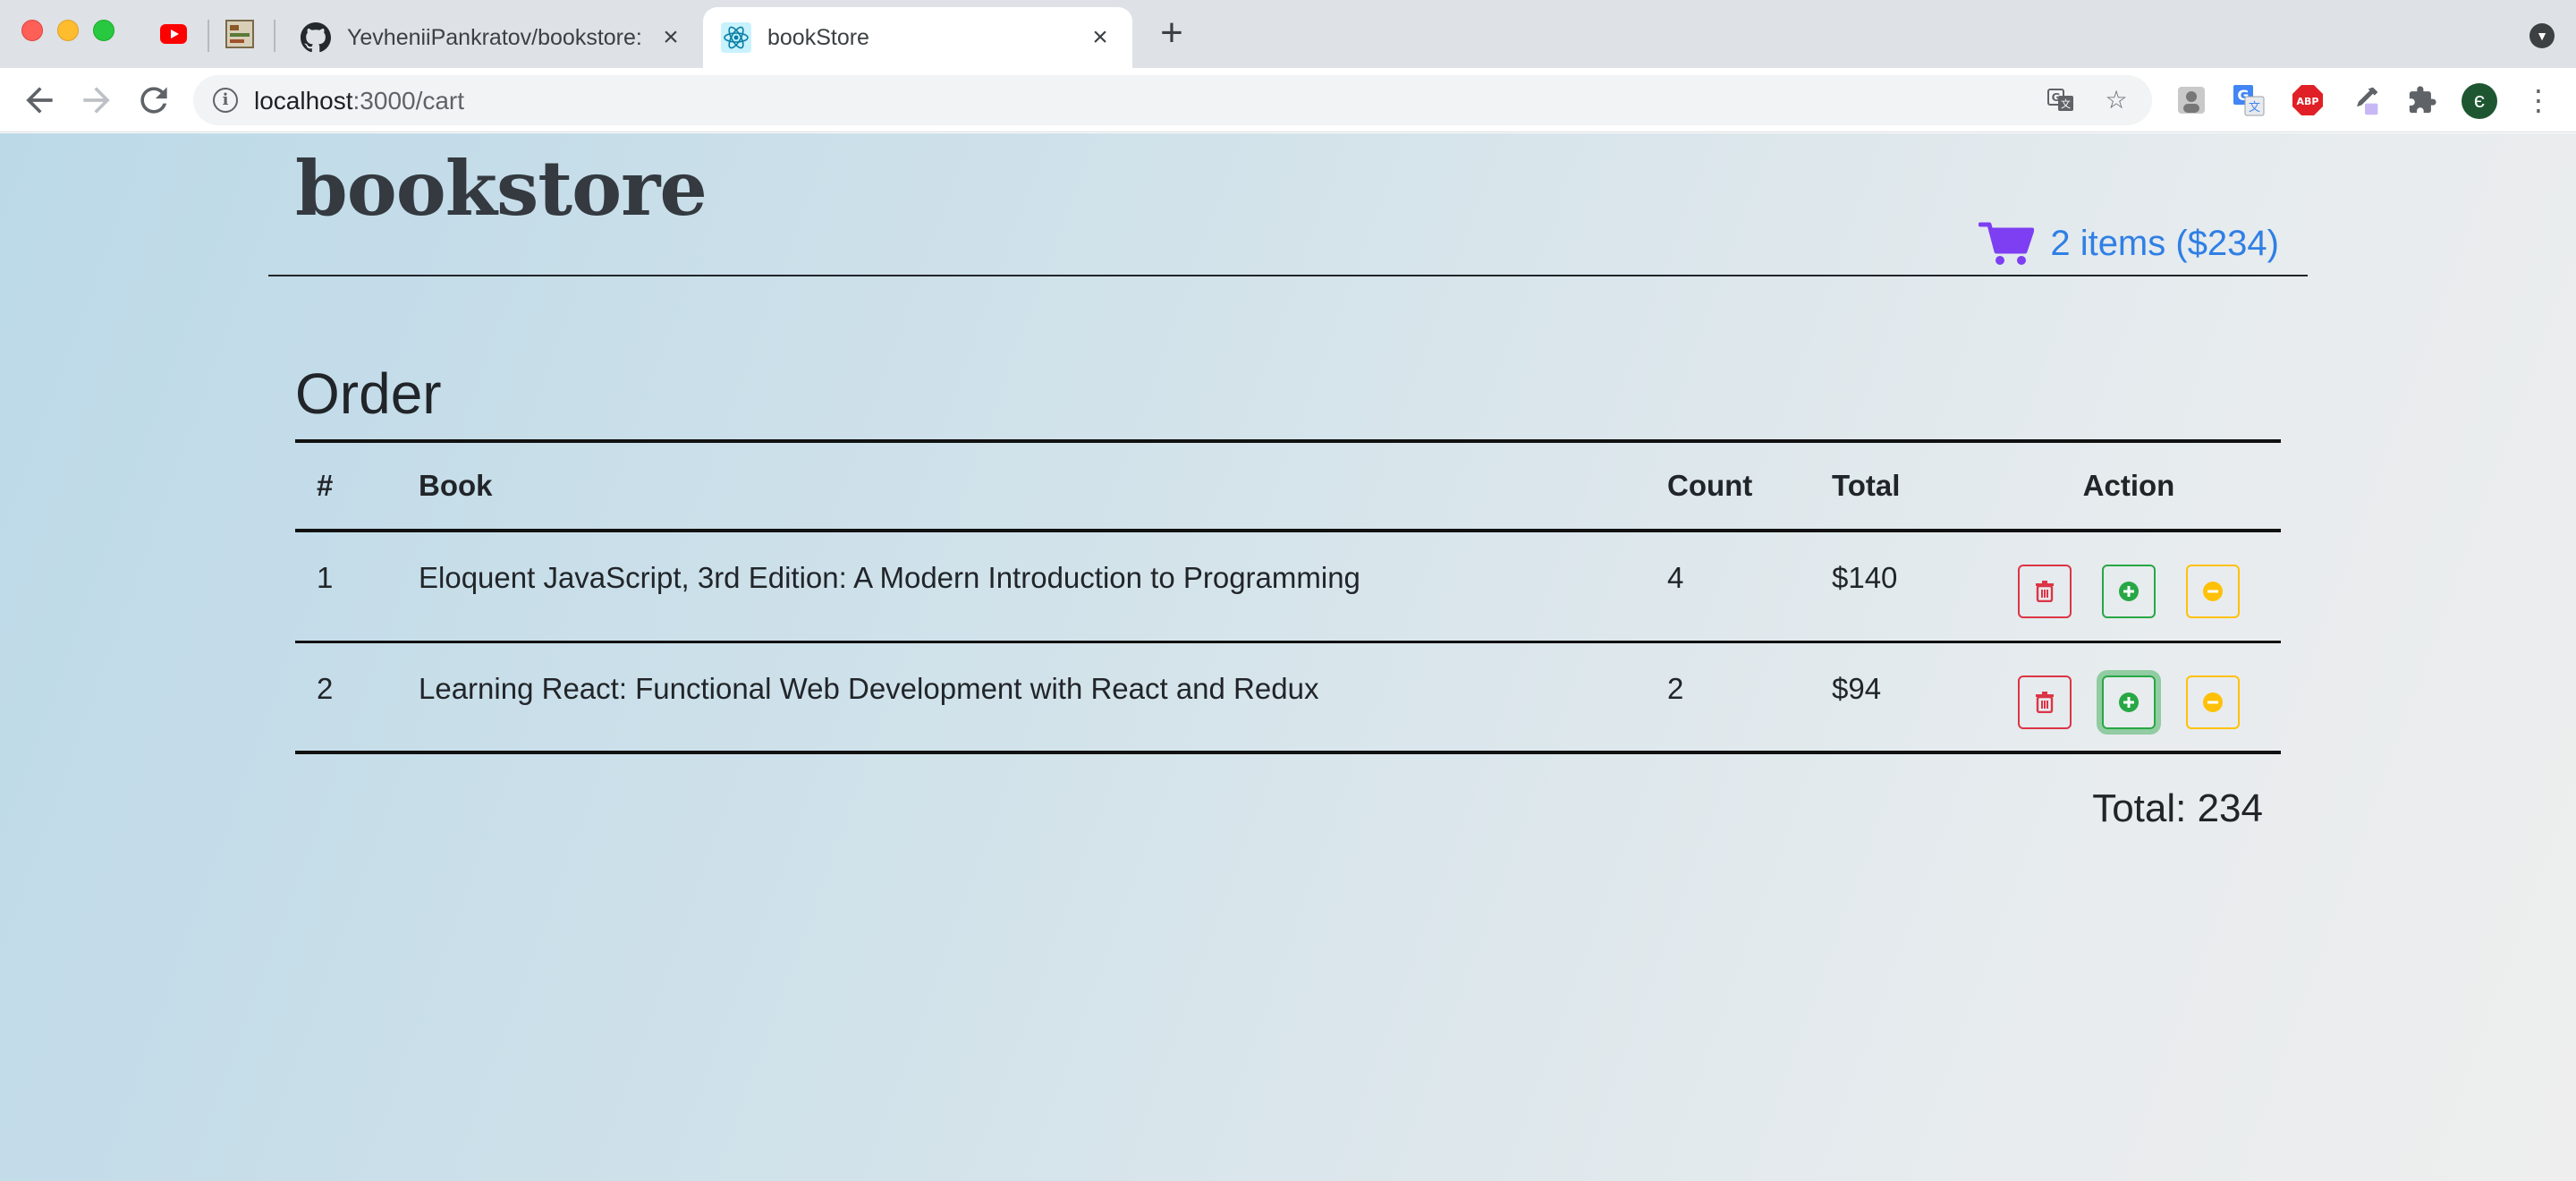 The height and width of the screenshot is (1181, 2576). What do you see at coordinates (2365, 100) in the screenshot?
I see `eyedropper-extension-icon` at bounding box center [2365, 100].